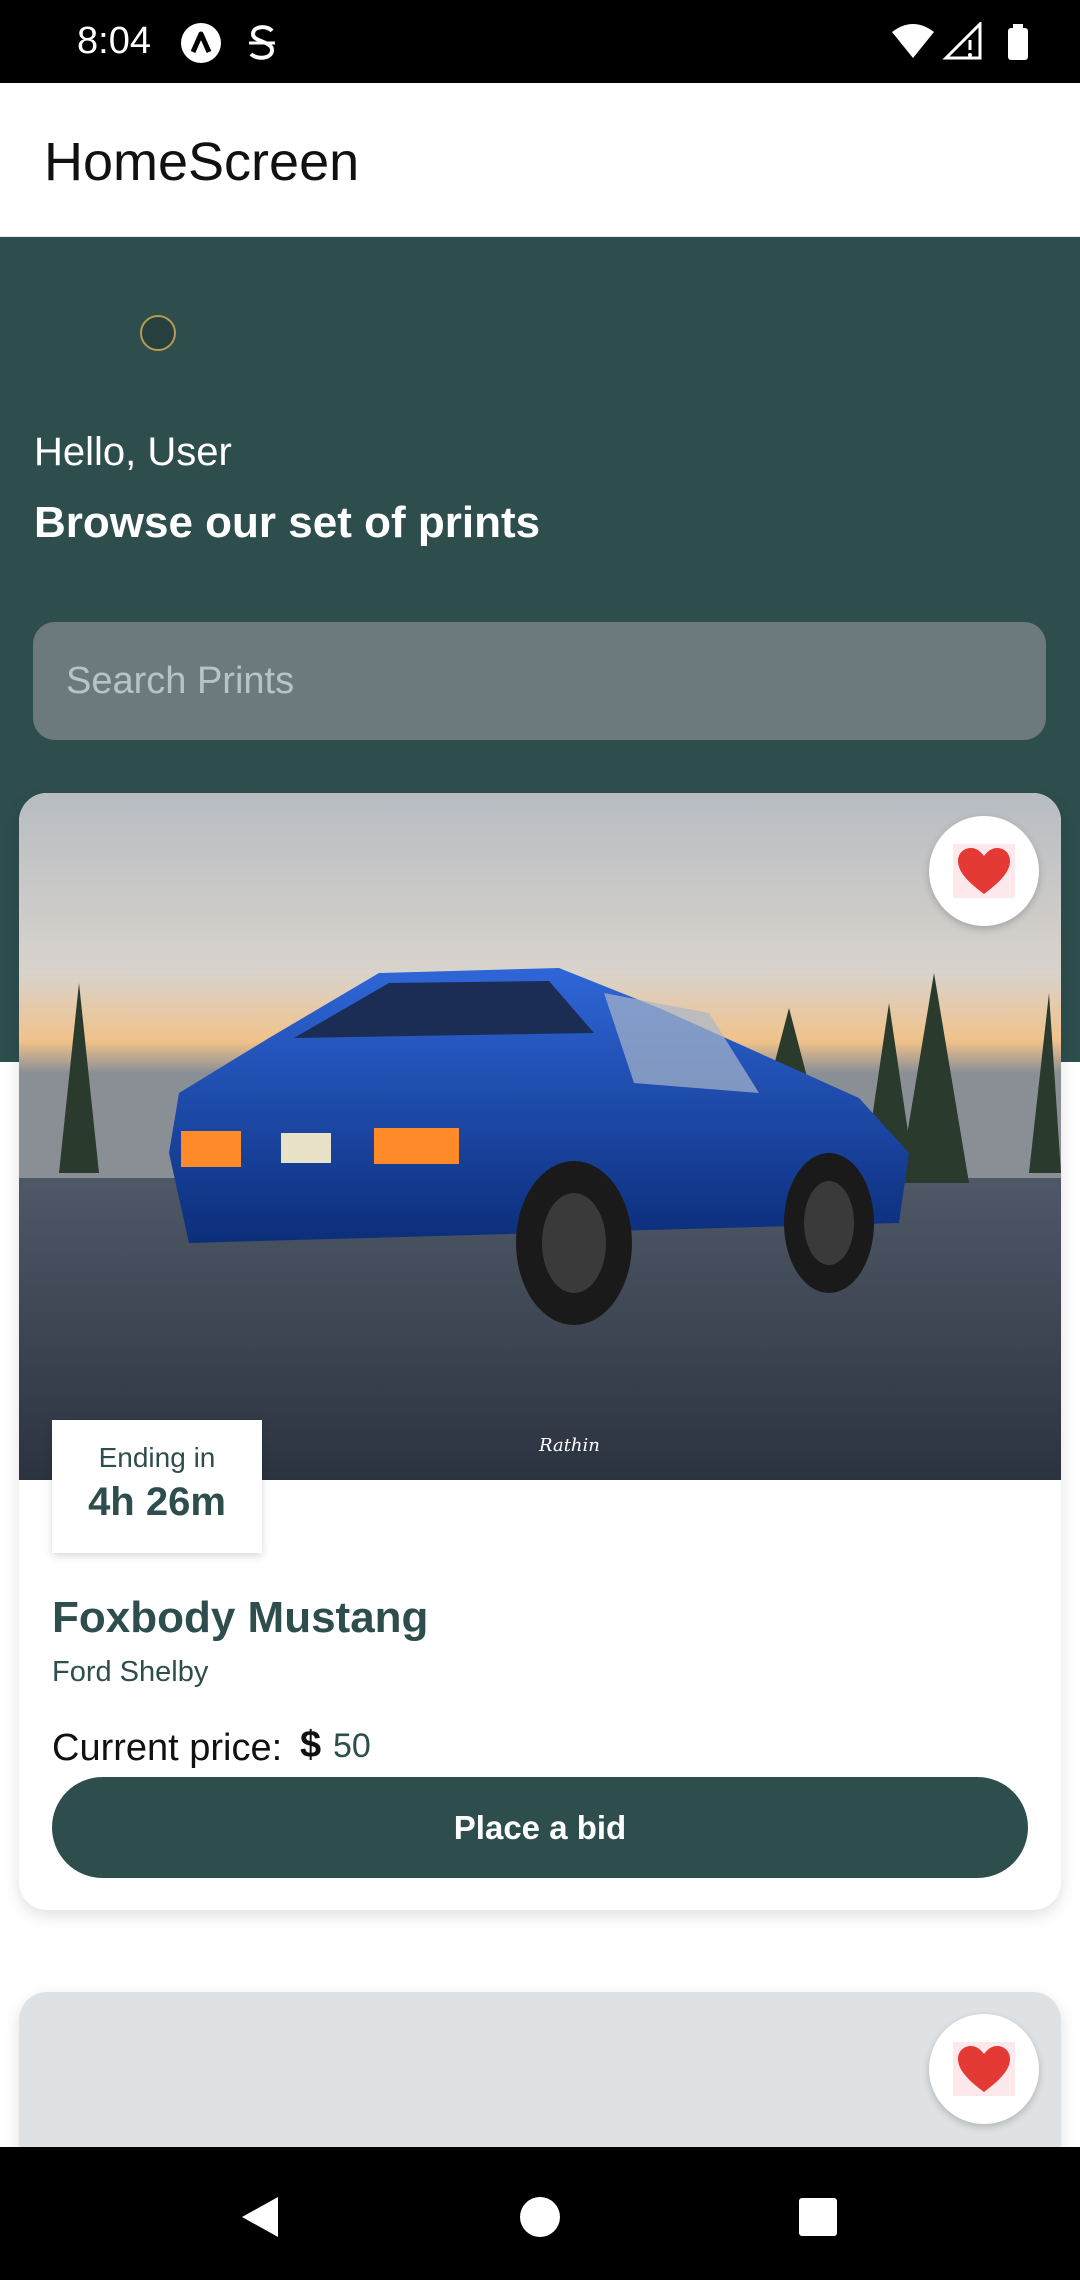  I want to click on battery-icon, so click(1018, 42).